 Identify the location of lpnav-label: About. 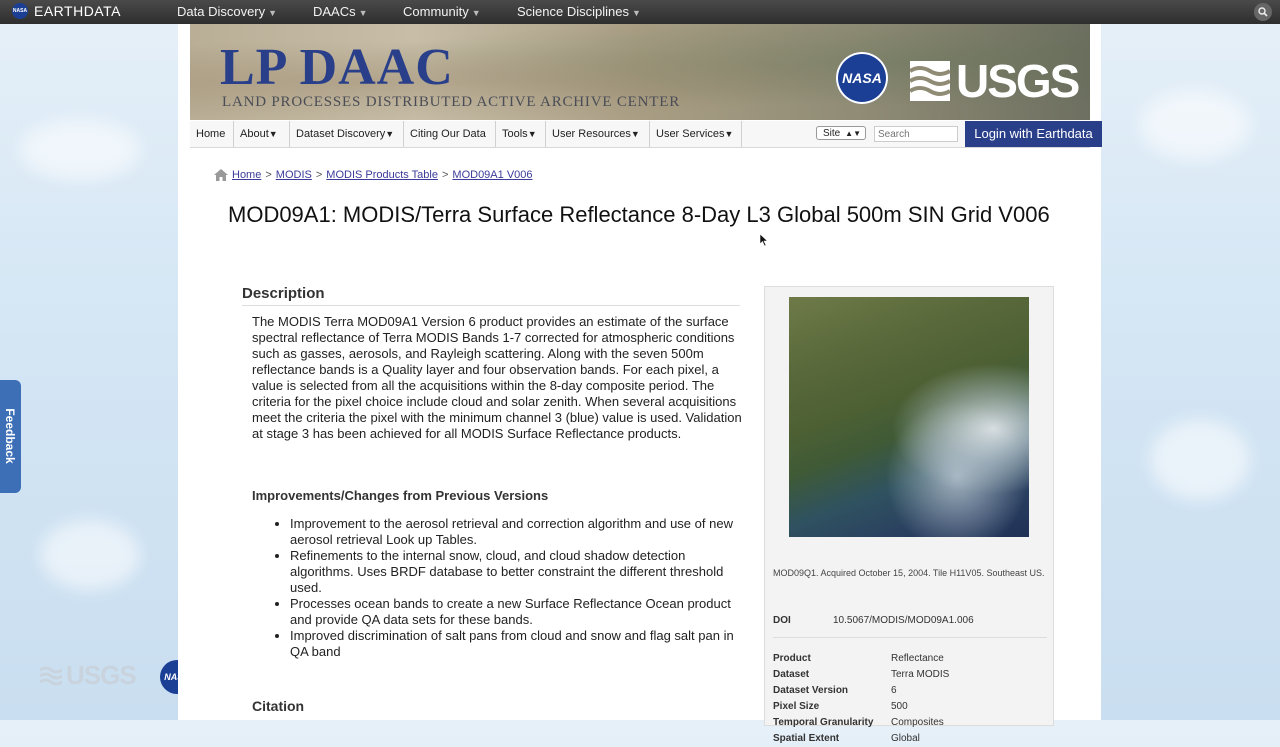
(254, 134).